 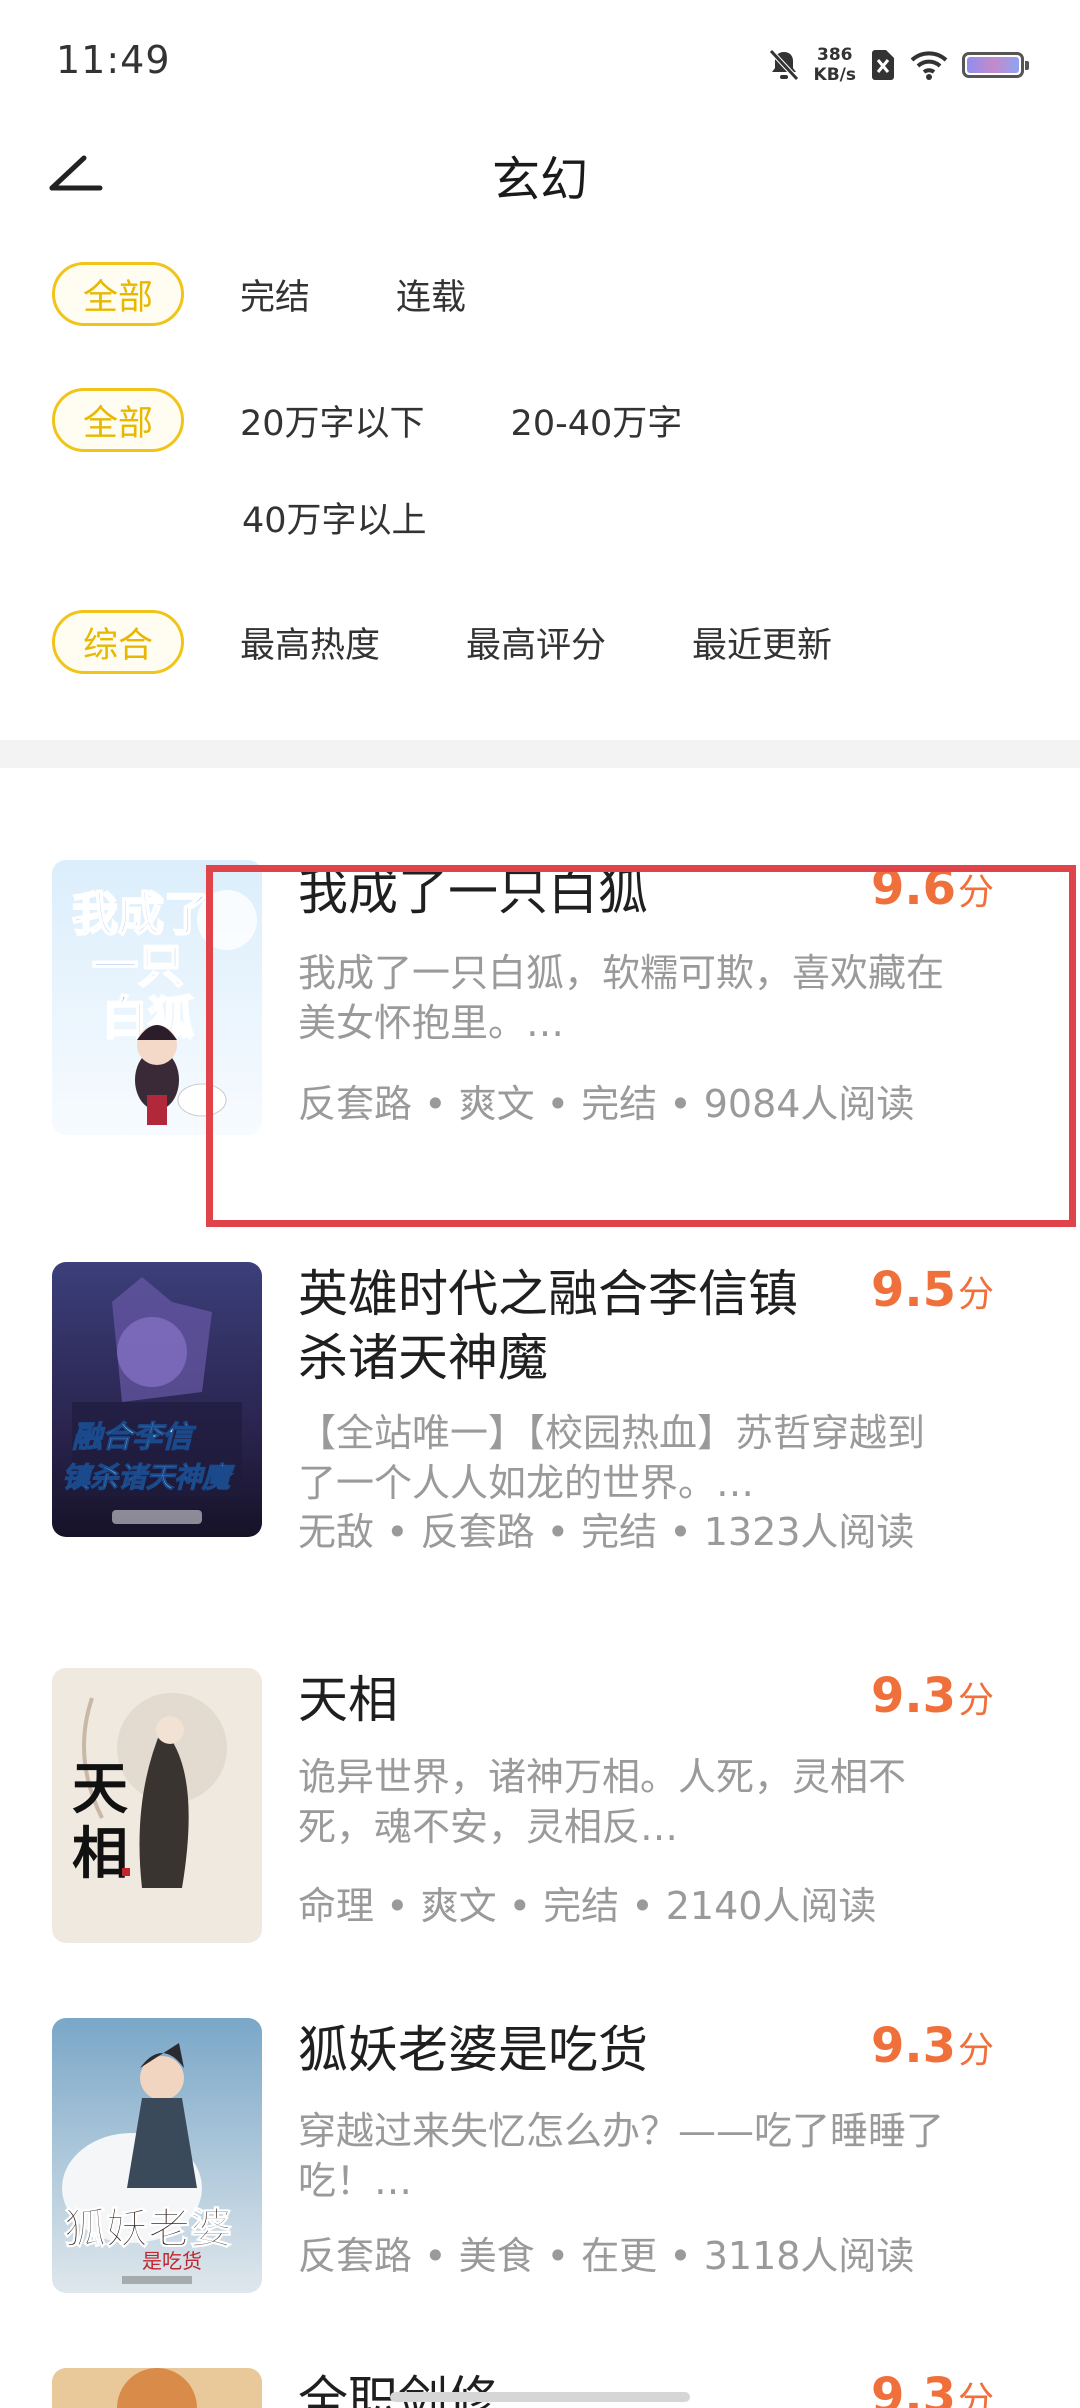 I want to click on filter-sort-default: 综合, so click(x=118, y=642).